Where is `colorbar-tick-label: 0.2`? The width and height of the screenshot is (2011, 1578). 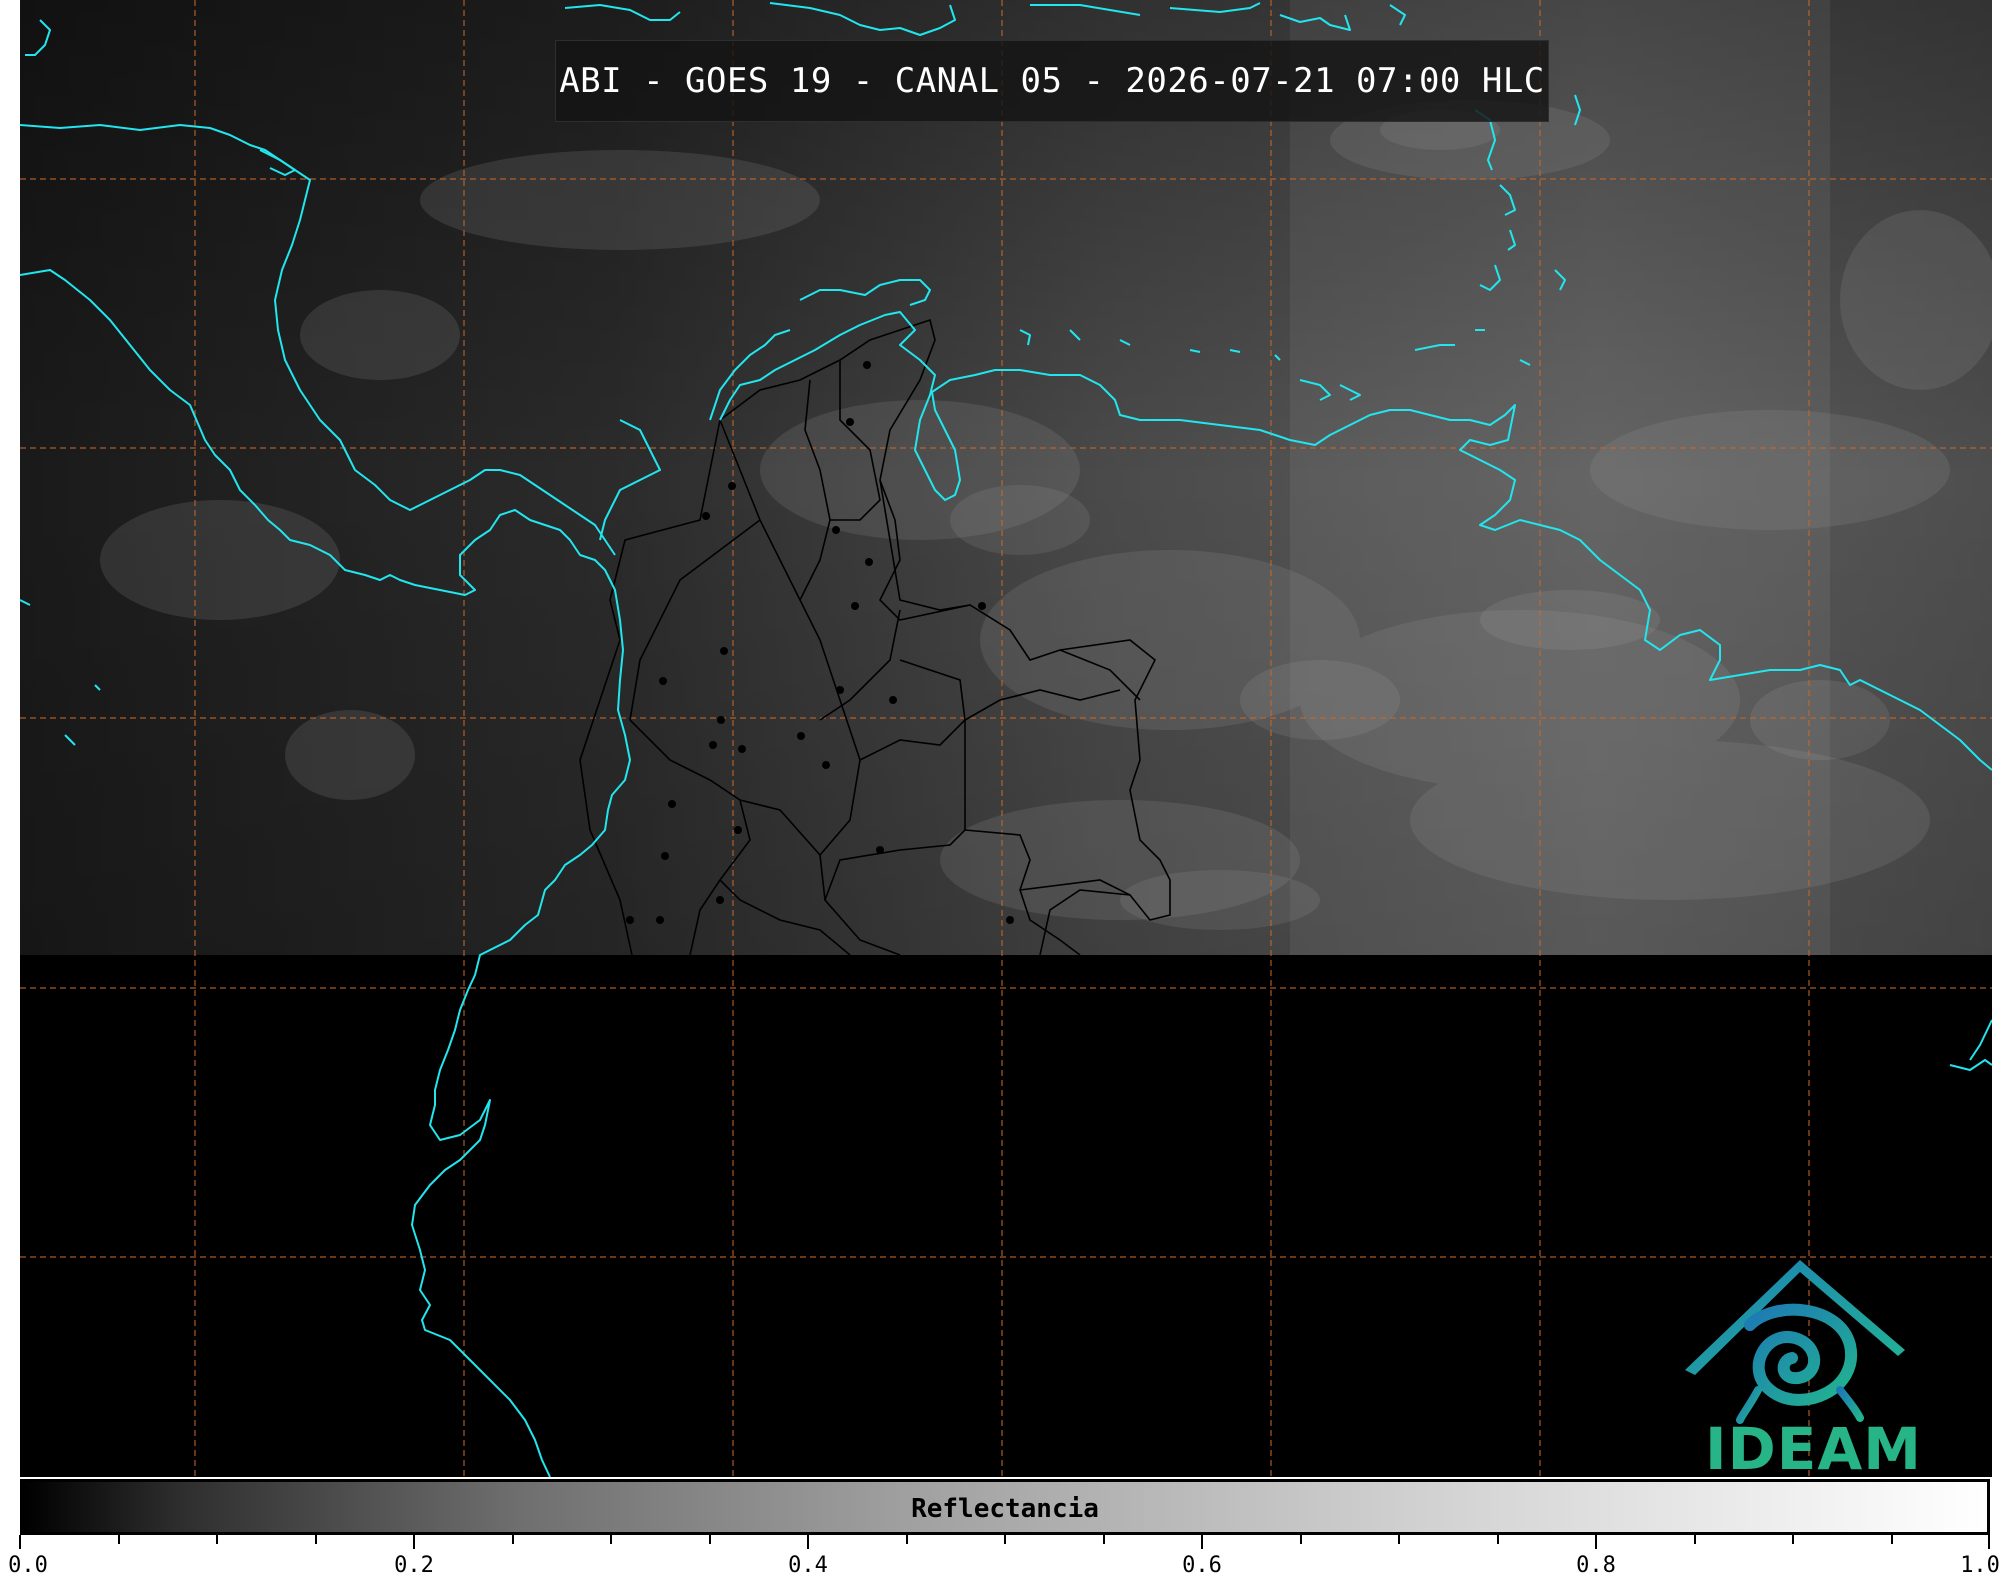
colorbar-tick-label: 0.2 is located at coordinates (414, 1565).